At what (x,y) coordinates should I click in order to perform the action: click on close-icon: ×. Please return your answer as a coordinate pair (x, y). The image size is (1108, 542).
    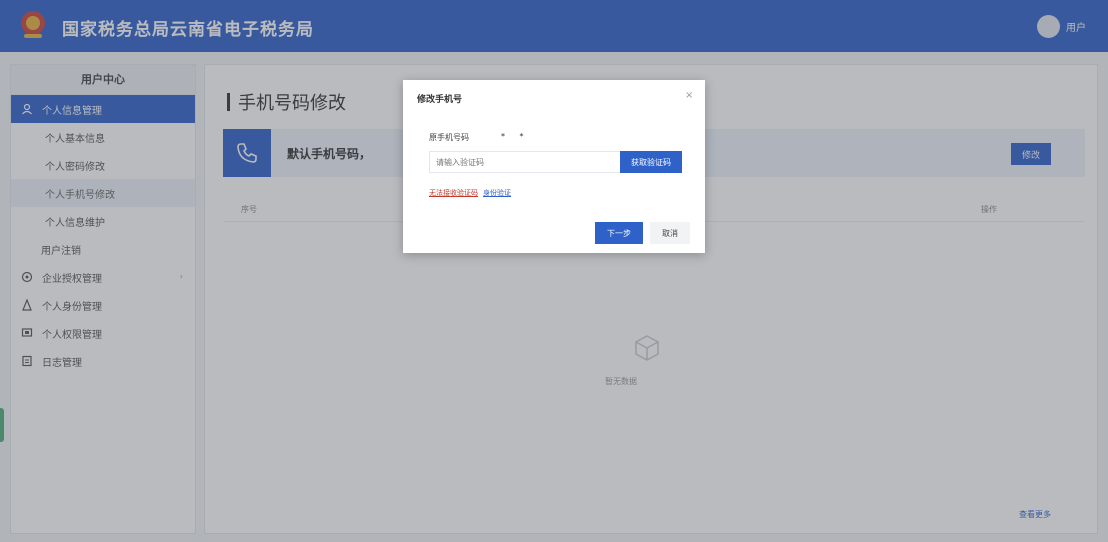
    Looking at the image, I should click on (689, 95).